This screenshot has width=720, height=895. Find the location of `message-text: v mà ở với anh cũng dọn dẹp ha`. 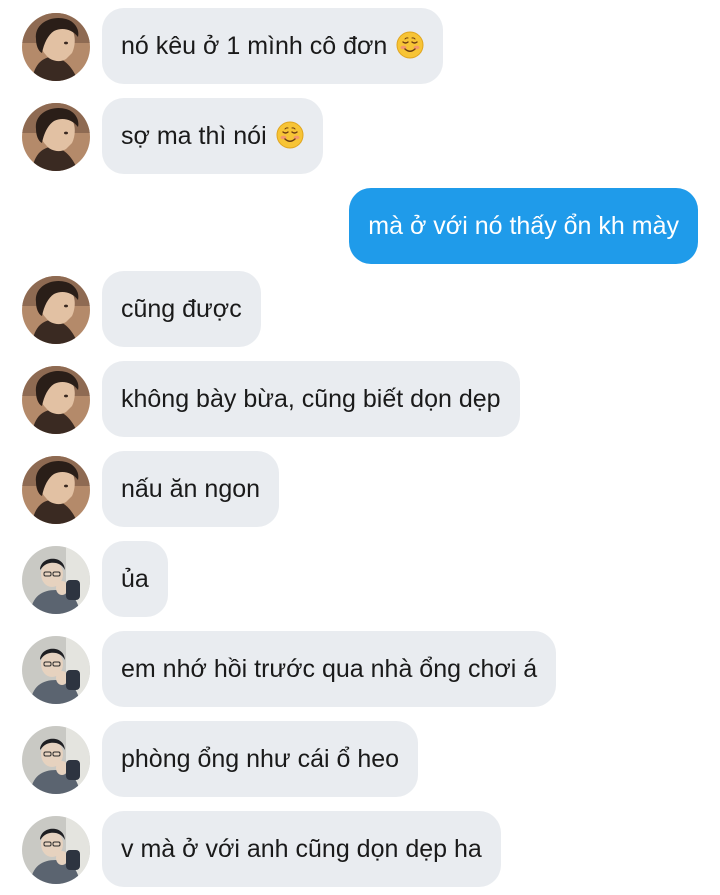

message-text: v mà ở với anh cũng dọn dẹp ha is located at coordinates (301, 849).